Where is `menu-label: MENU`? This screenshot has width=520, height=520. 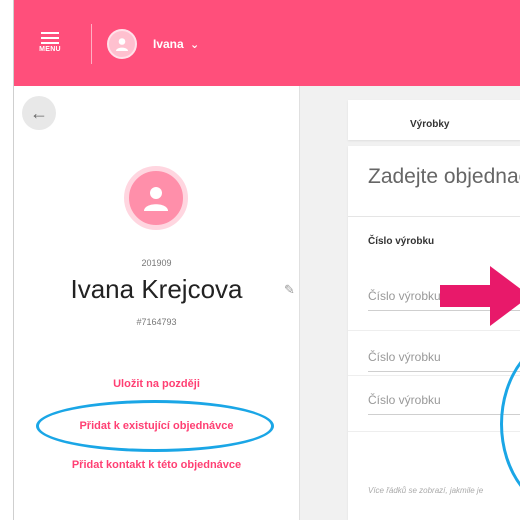 menu-label: MENU is located at coordinates (50, 49).